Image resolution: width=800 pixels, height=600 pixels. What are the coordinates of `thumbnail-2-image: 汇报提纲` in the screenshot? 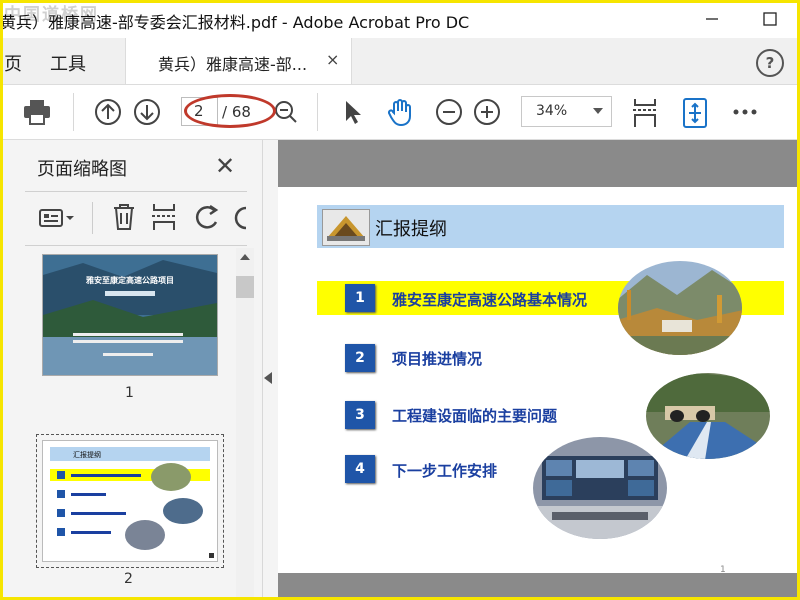 It's located at (132, 502).